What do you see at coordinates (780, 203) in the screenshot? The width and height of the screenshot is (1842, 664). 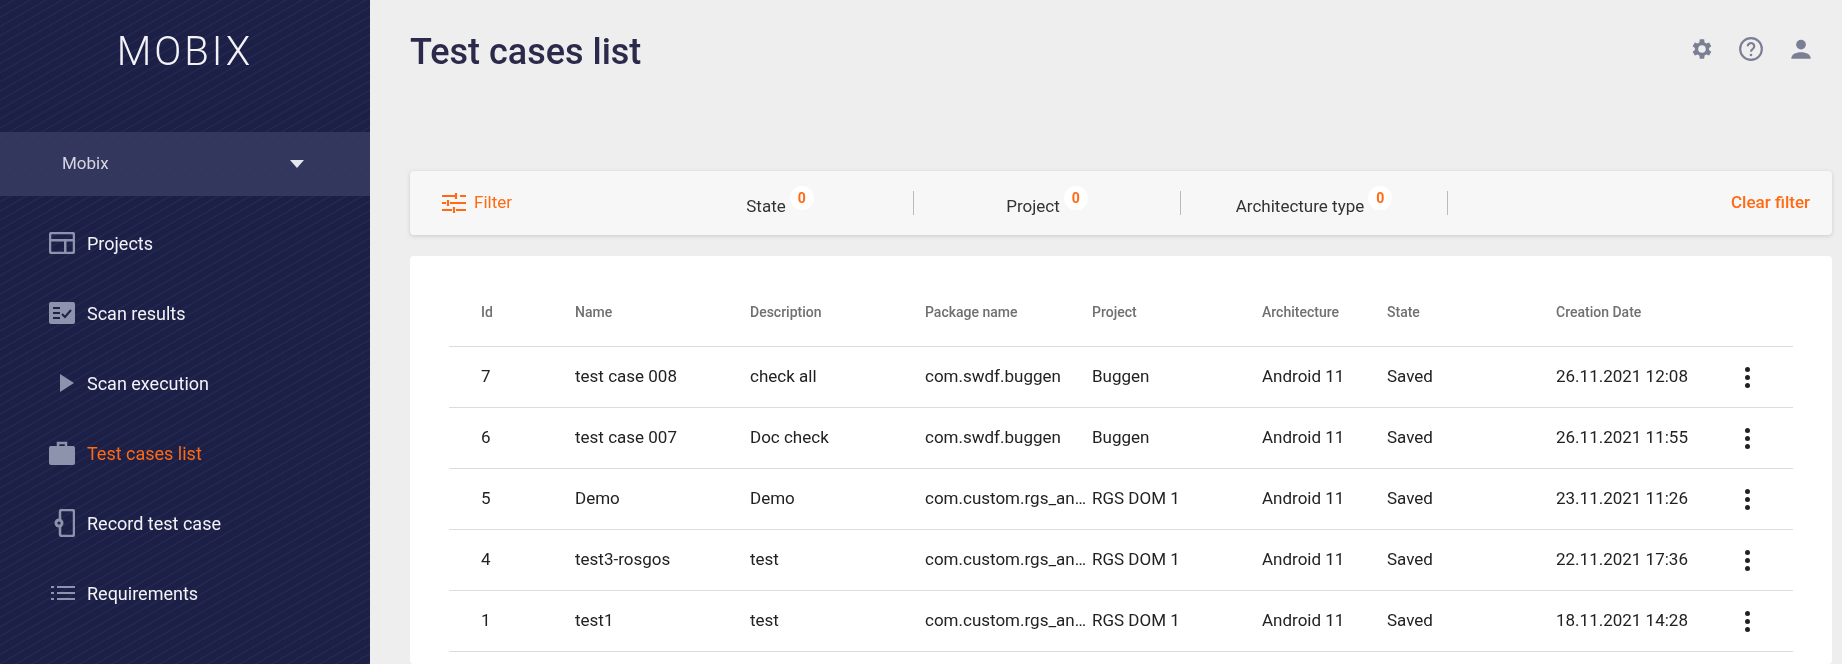 I see `filter-dropdown: State 0` at bounding box center [780, 203].